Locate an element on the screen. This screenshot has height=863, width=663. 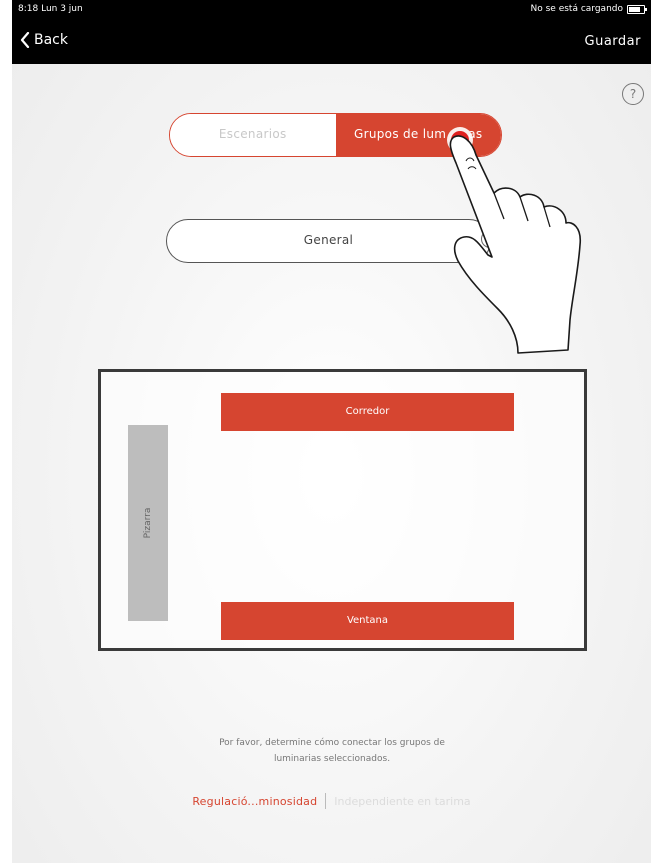
battery-icon is located at coordinates (637, 9).